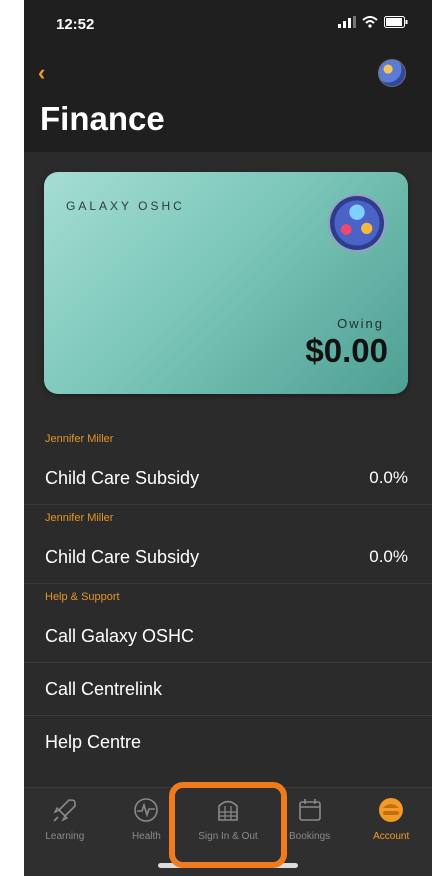 The image size is (439, 876). What do you see at coordinates (347, 22) in the screenshot?
I see `signal-icon` at bounding box center [347, 22].